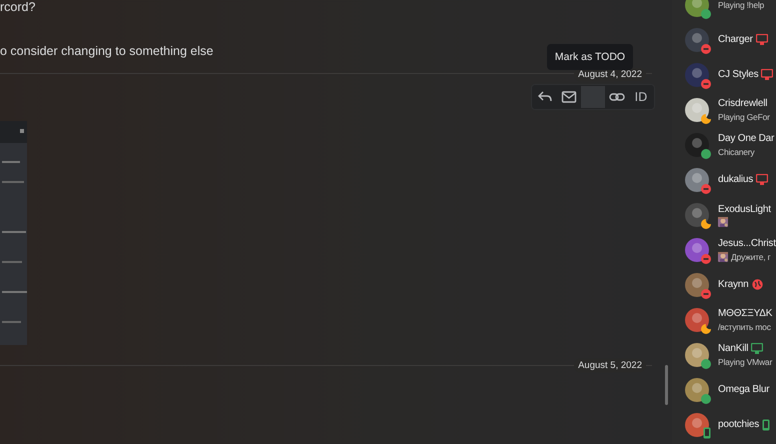  What do you see at coordinates (590, 57) in the screenshot?
I see `tooltip: Mark as TODO` at bounding box center [590, 57].